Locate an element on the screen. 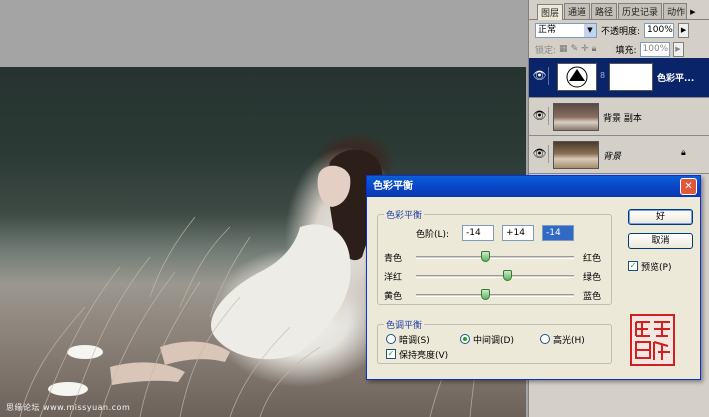 The height and width of the screenshot is (417, 709). level-yellow-blue-input: -14 is located at coordinates (558, 233).